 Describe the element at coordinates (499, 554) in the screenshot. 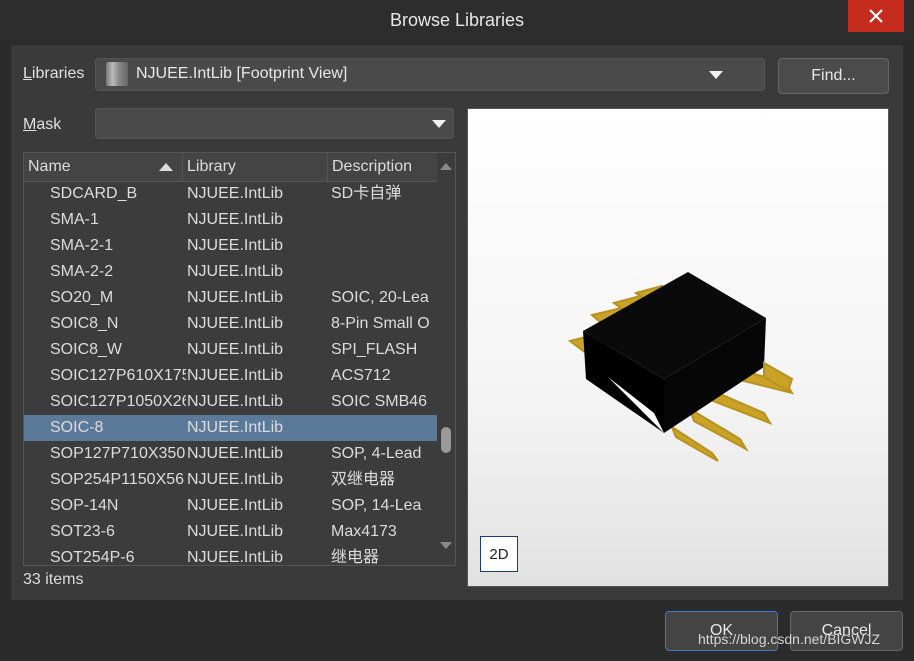

I see `toggle-2d-button: 2D` at that location.